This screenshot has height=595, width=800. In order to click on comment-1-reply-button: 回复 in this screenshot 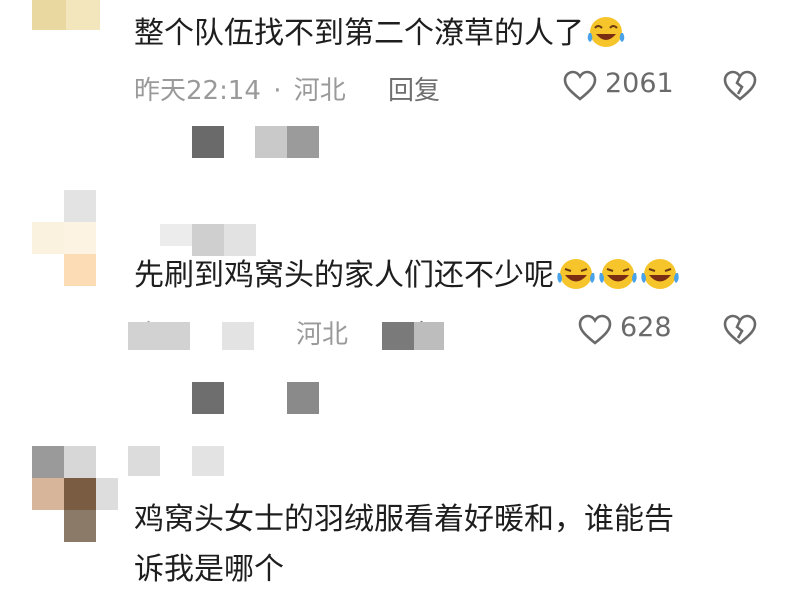, I will do `click(414, 88)`.